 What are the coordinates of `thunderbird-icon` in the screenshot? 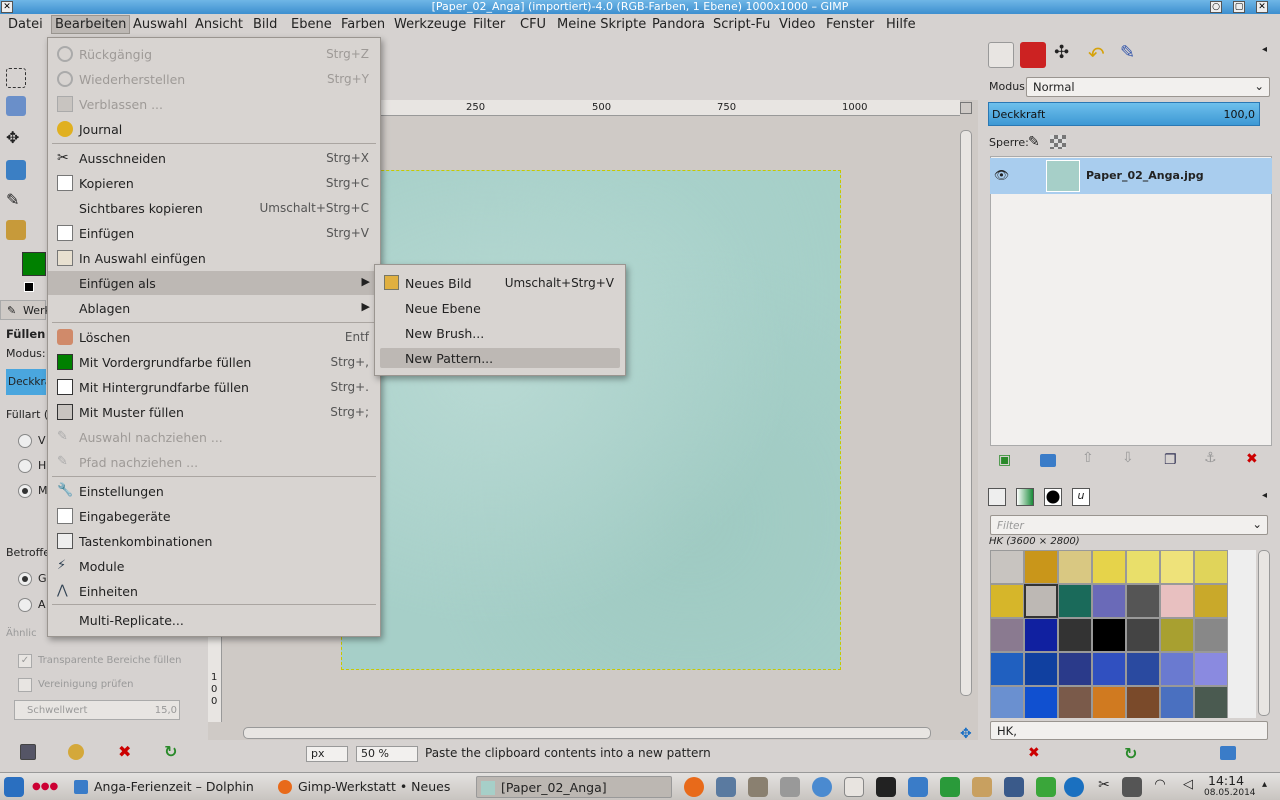 It's located at (726, 787).